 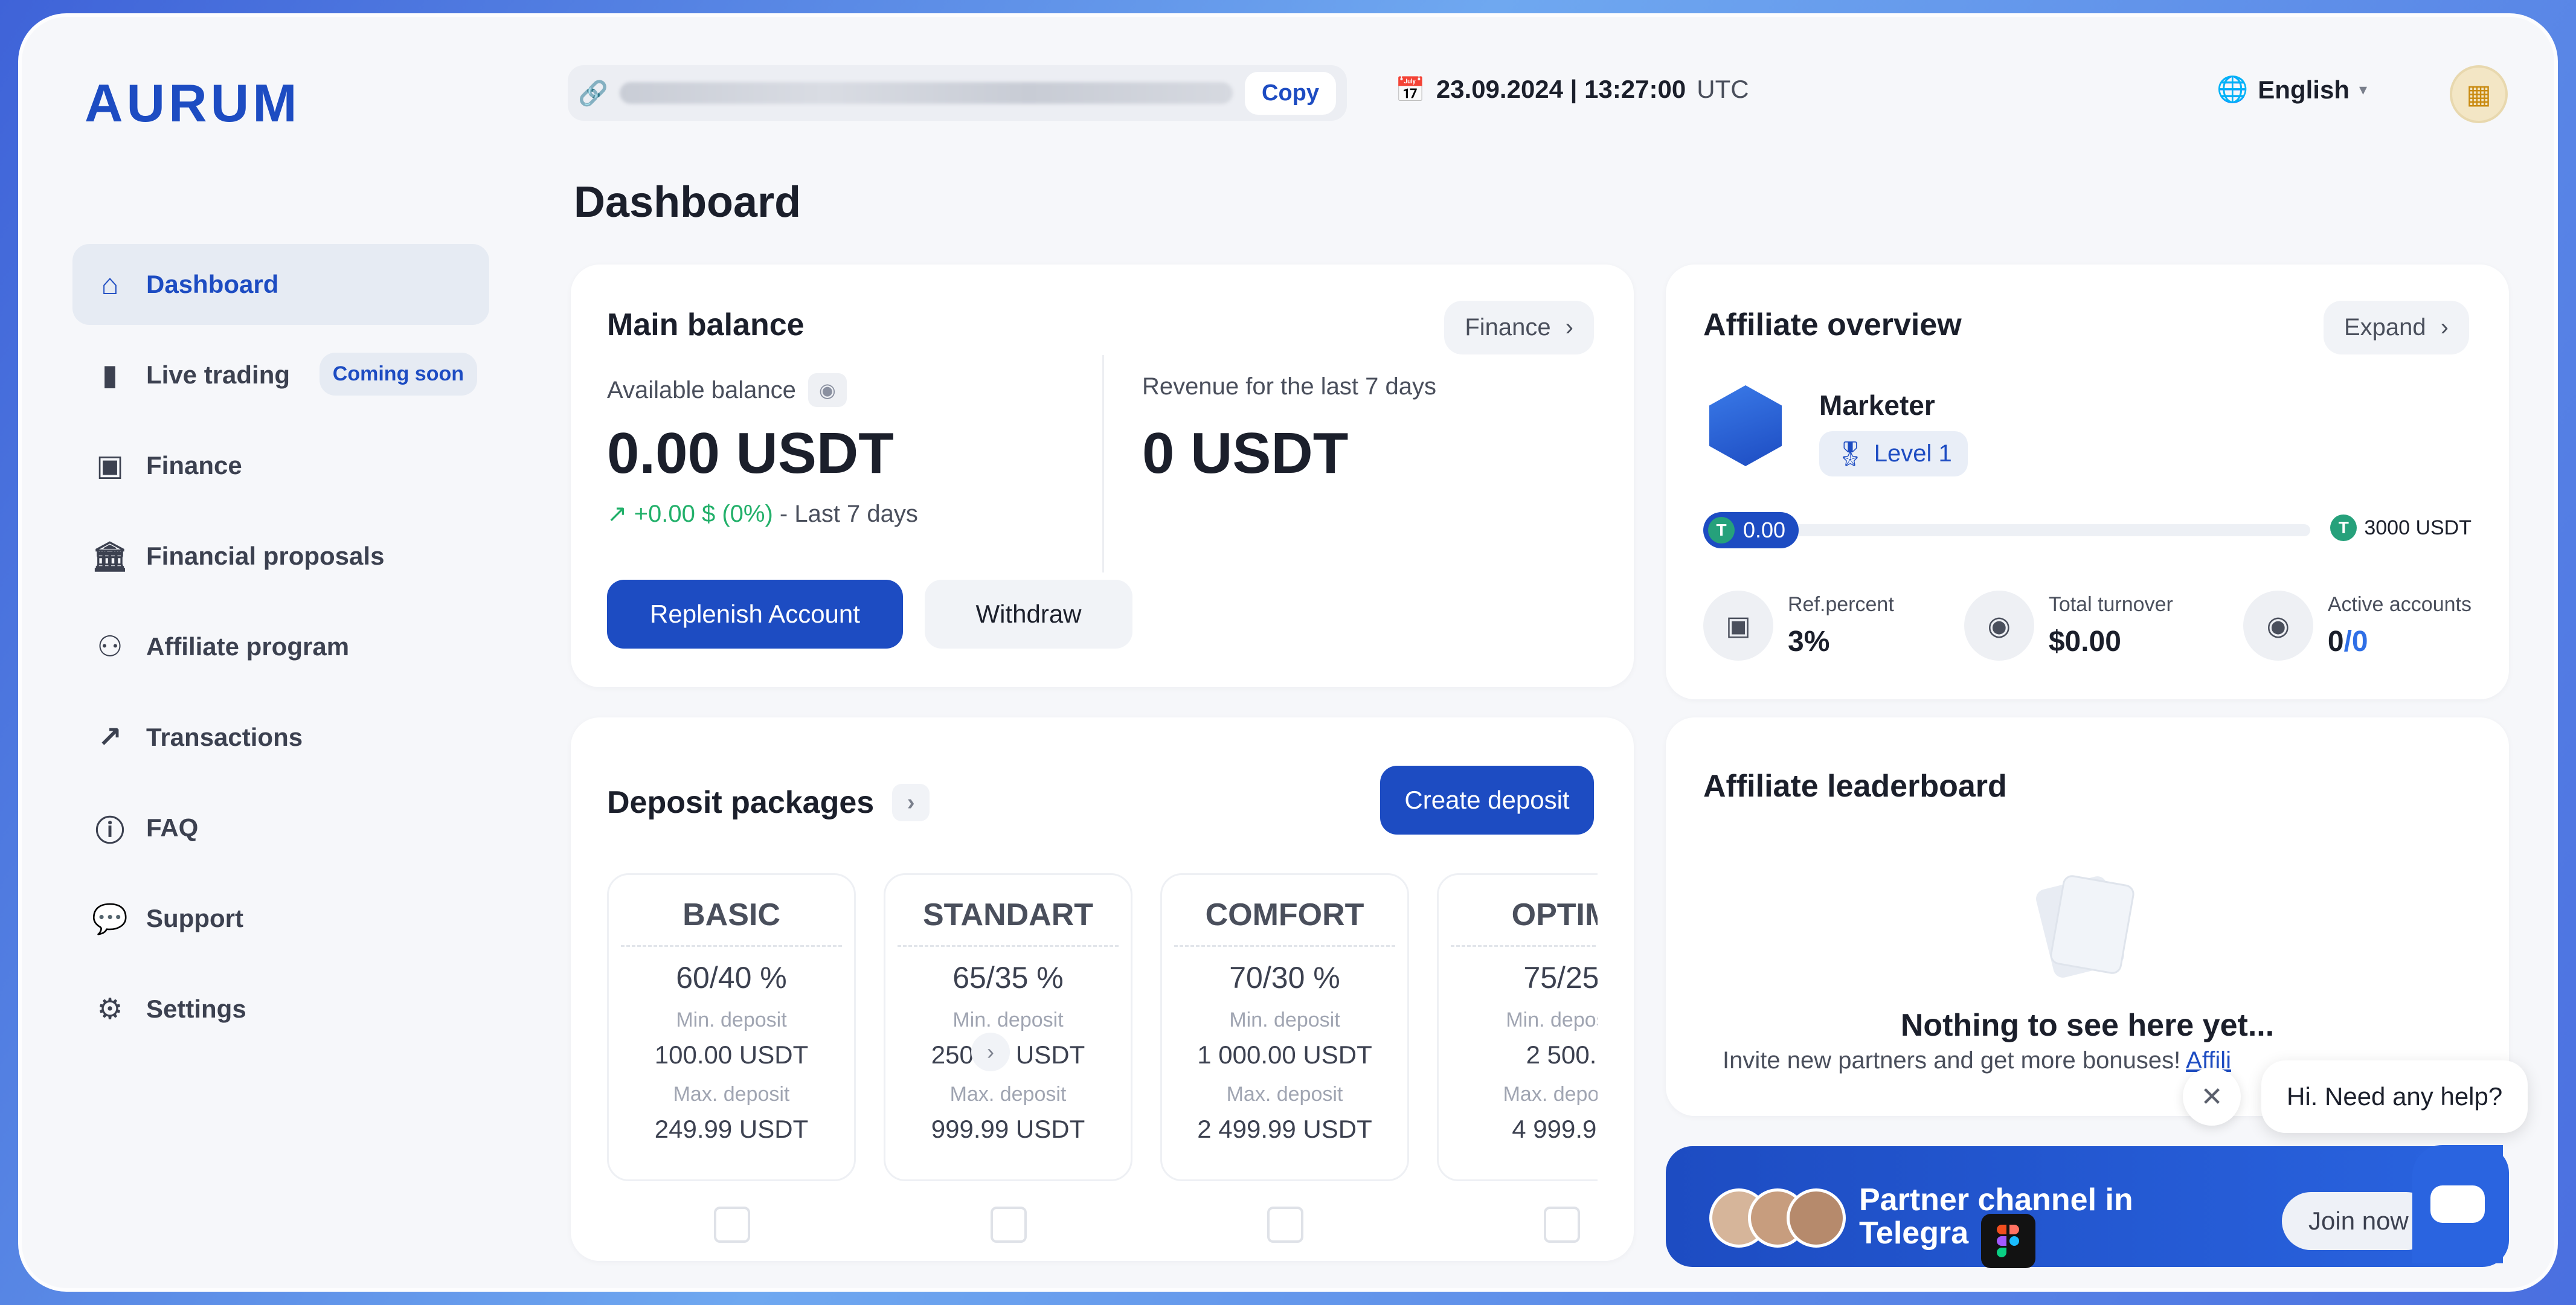 What do you see at coordinates (1524, 922) in the screenshot?
I see `package-name: OPTIM` at bounding box center [1524, 922].